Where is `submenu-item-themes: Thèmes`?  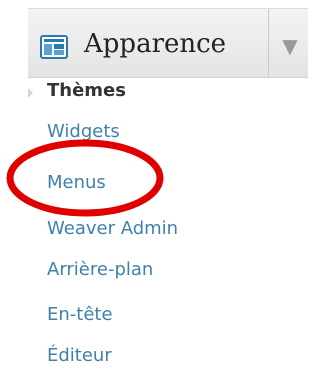
submenu-item-themes: Thèmes is located at coordinates (86, 90).